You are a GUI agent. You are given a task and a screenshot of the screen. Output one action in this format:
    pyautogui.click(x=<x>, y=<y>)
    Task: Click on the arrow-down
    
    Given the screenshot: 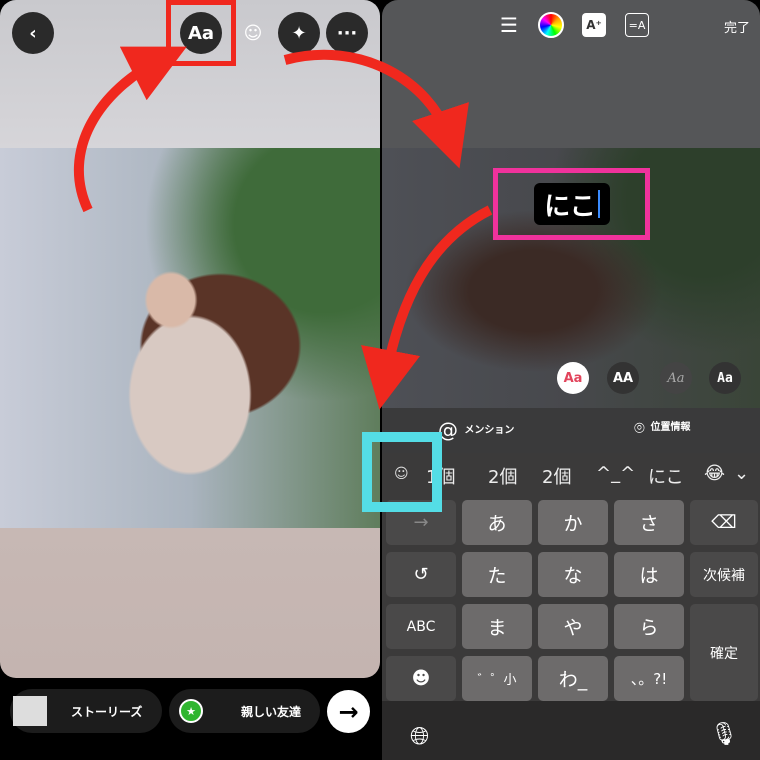 What is the action you would take?
    pyautogui.click(x=427, y=307)
    